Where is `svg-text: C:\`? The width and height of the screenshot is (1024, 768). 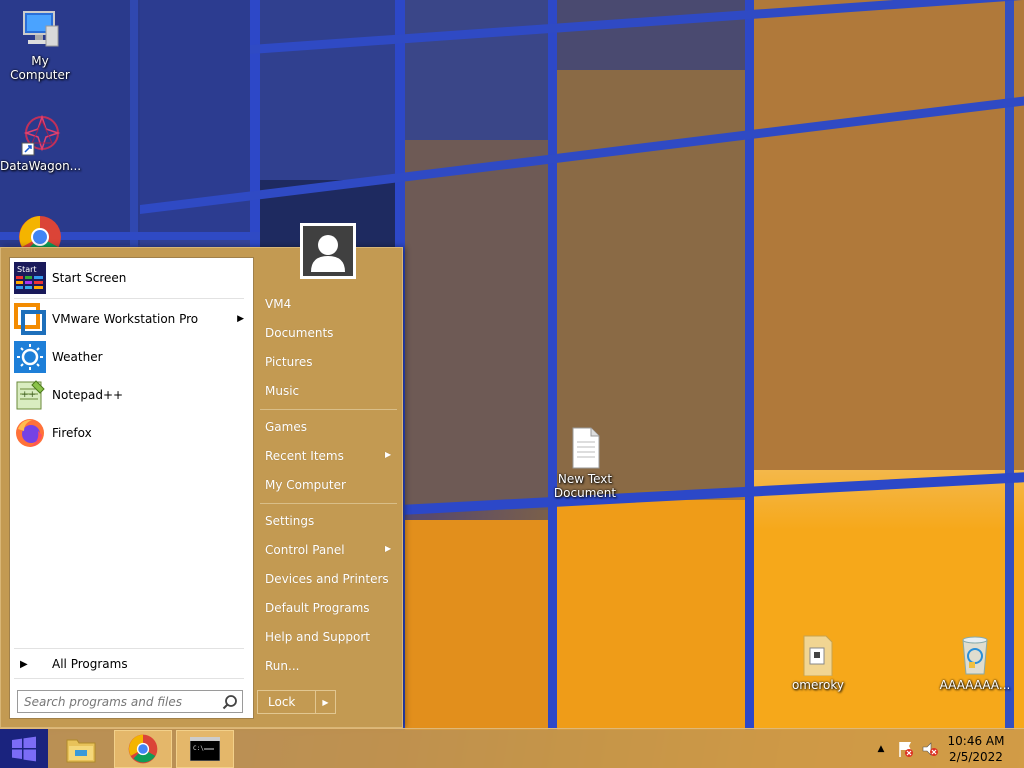 svg-text: C:\ is located at coordinates (198, 748).